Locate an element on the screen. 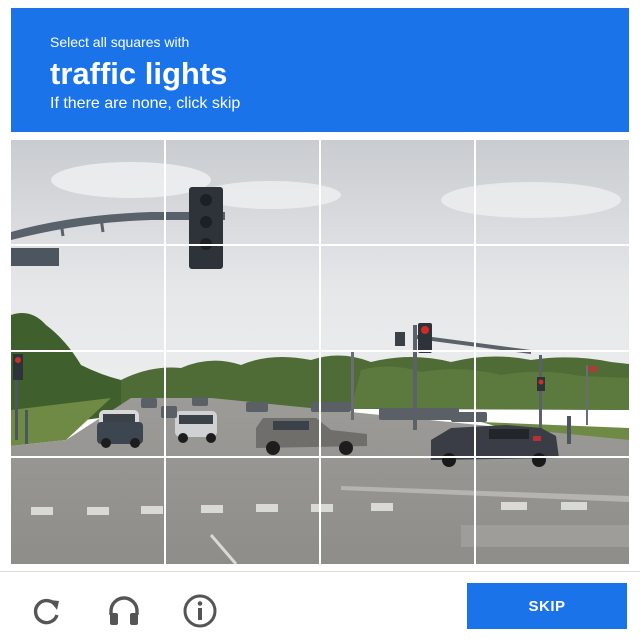 This screenshot has width=640, height=641. instruction-target: traffic lights is located at coordinates (139, 73).